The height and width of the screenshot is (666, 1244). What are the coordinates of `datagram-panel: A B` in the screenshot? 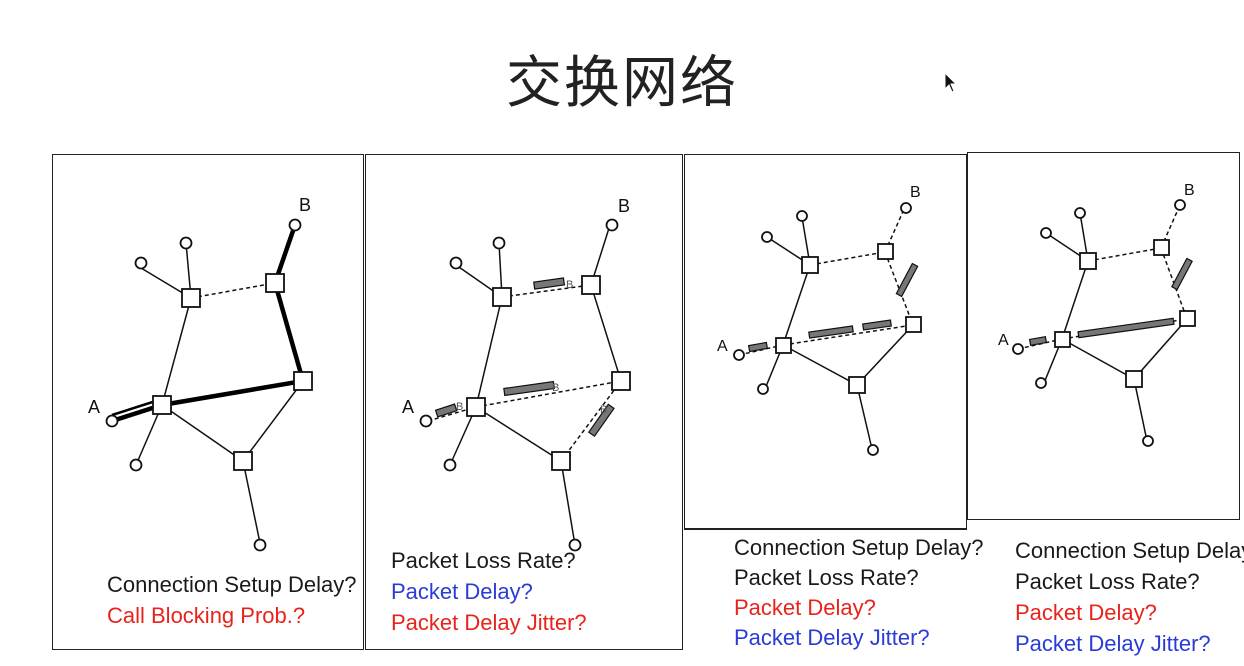 It's located at (1103, 336).